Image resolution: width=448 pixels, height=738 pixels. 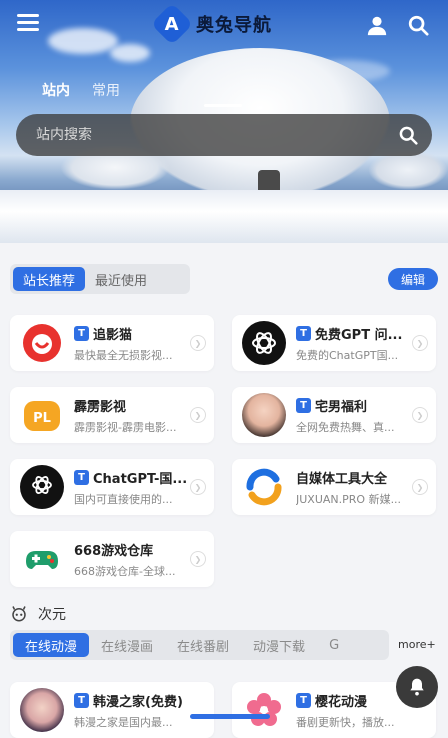 I want to click on card-title: 自媒体工具大全, so click(x=342, y=479).